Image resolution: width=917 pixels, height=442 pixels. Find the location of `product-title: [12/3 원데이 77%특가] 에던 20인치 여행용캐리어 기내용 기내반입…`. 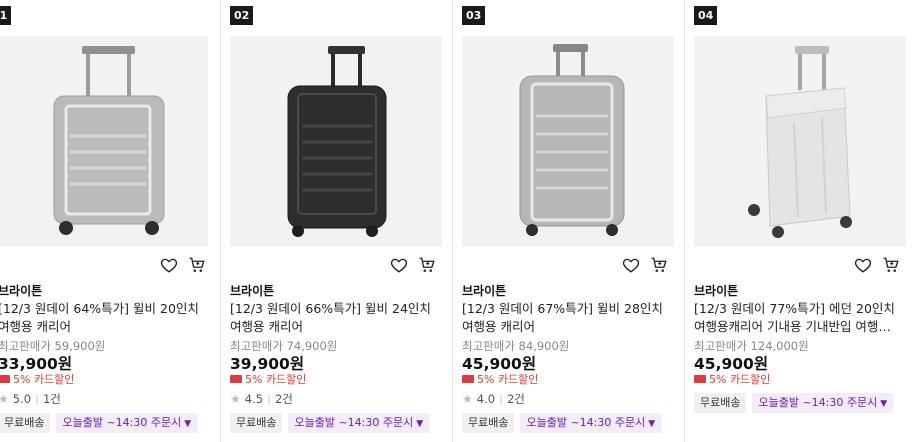

product-title: [12/3 원데이 77%특가] 에던 20인치 여행용캐리어 기내용 기내반입… is located at coordinates (797, 318).